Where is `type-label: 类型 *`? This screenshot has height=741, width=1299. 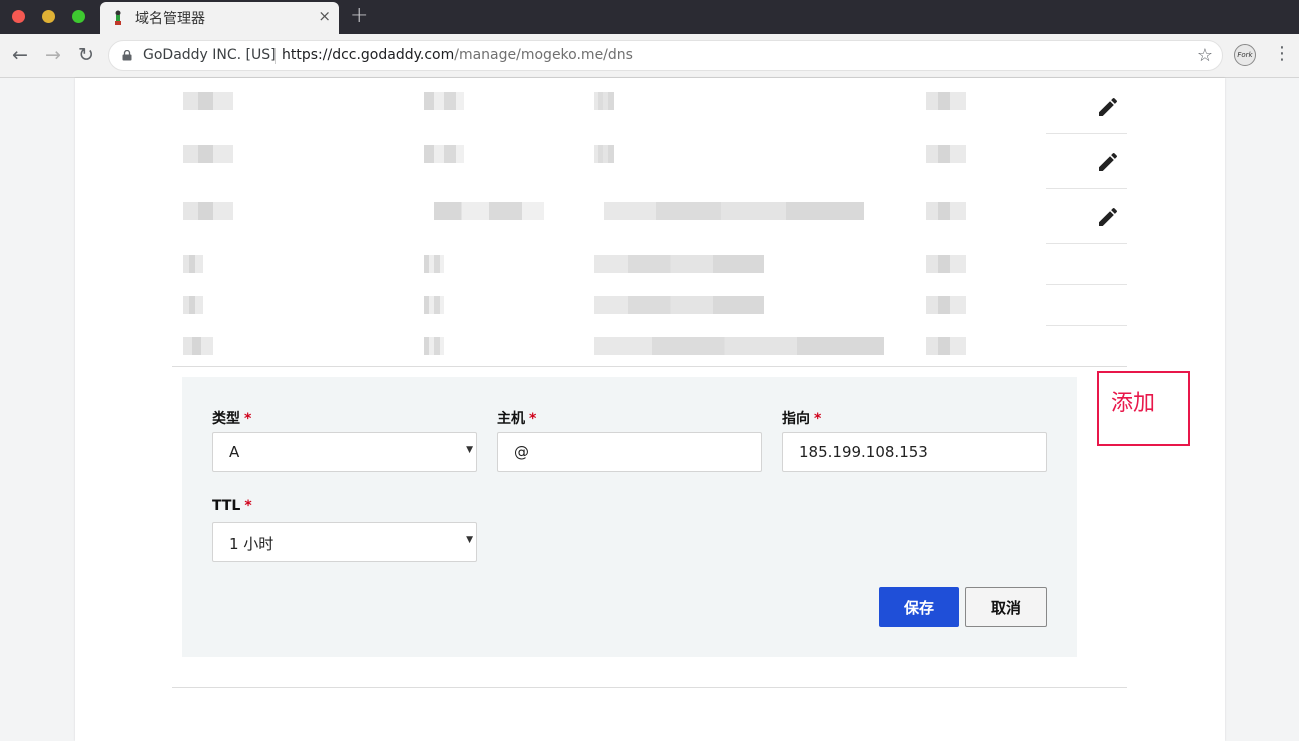 type-label: 类型 * is located at coordinates (232, 419).